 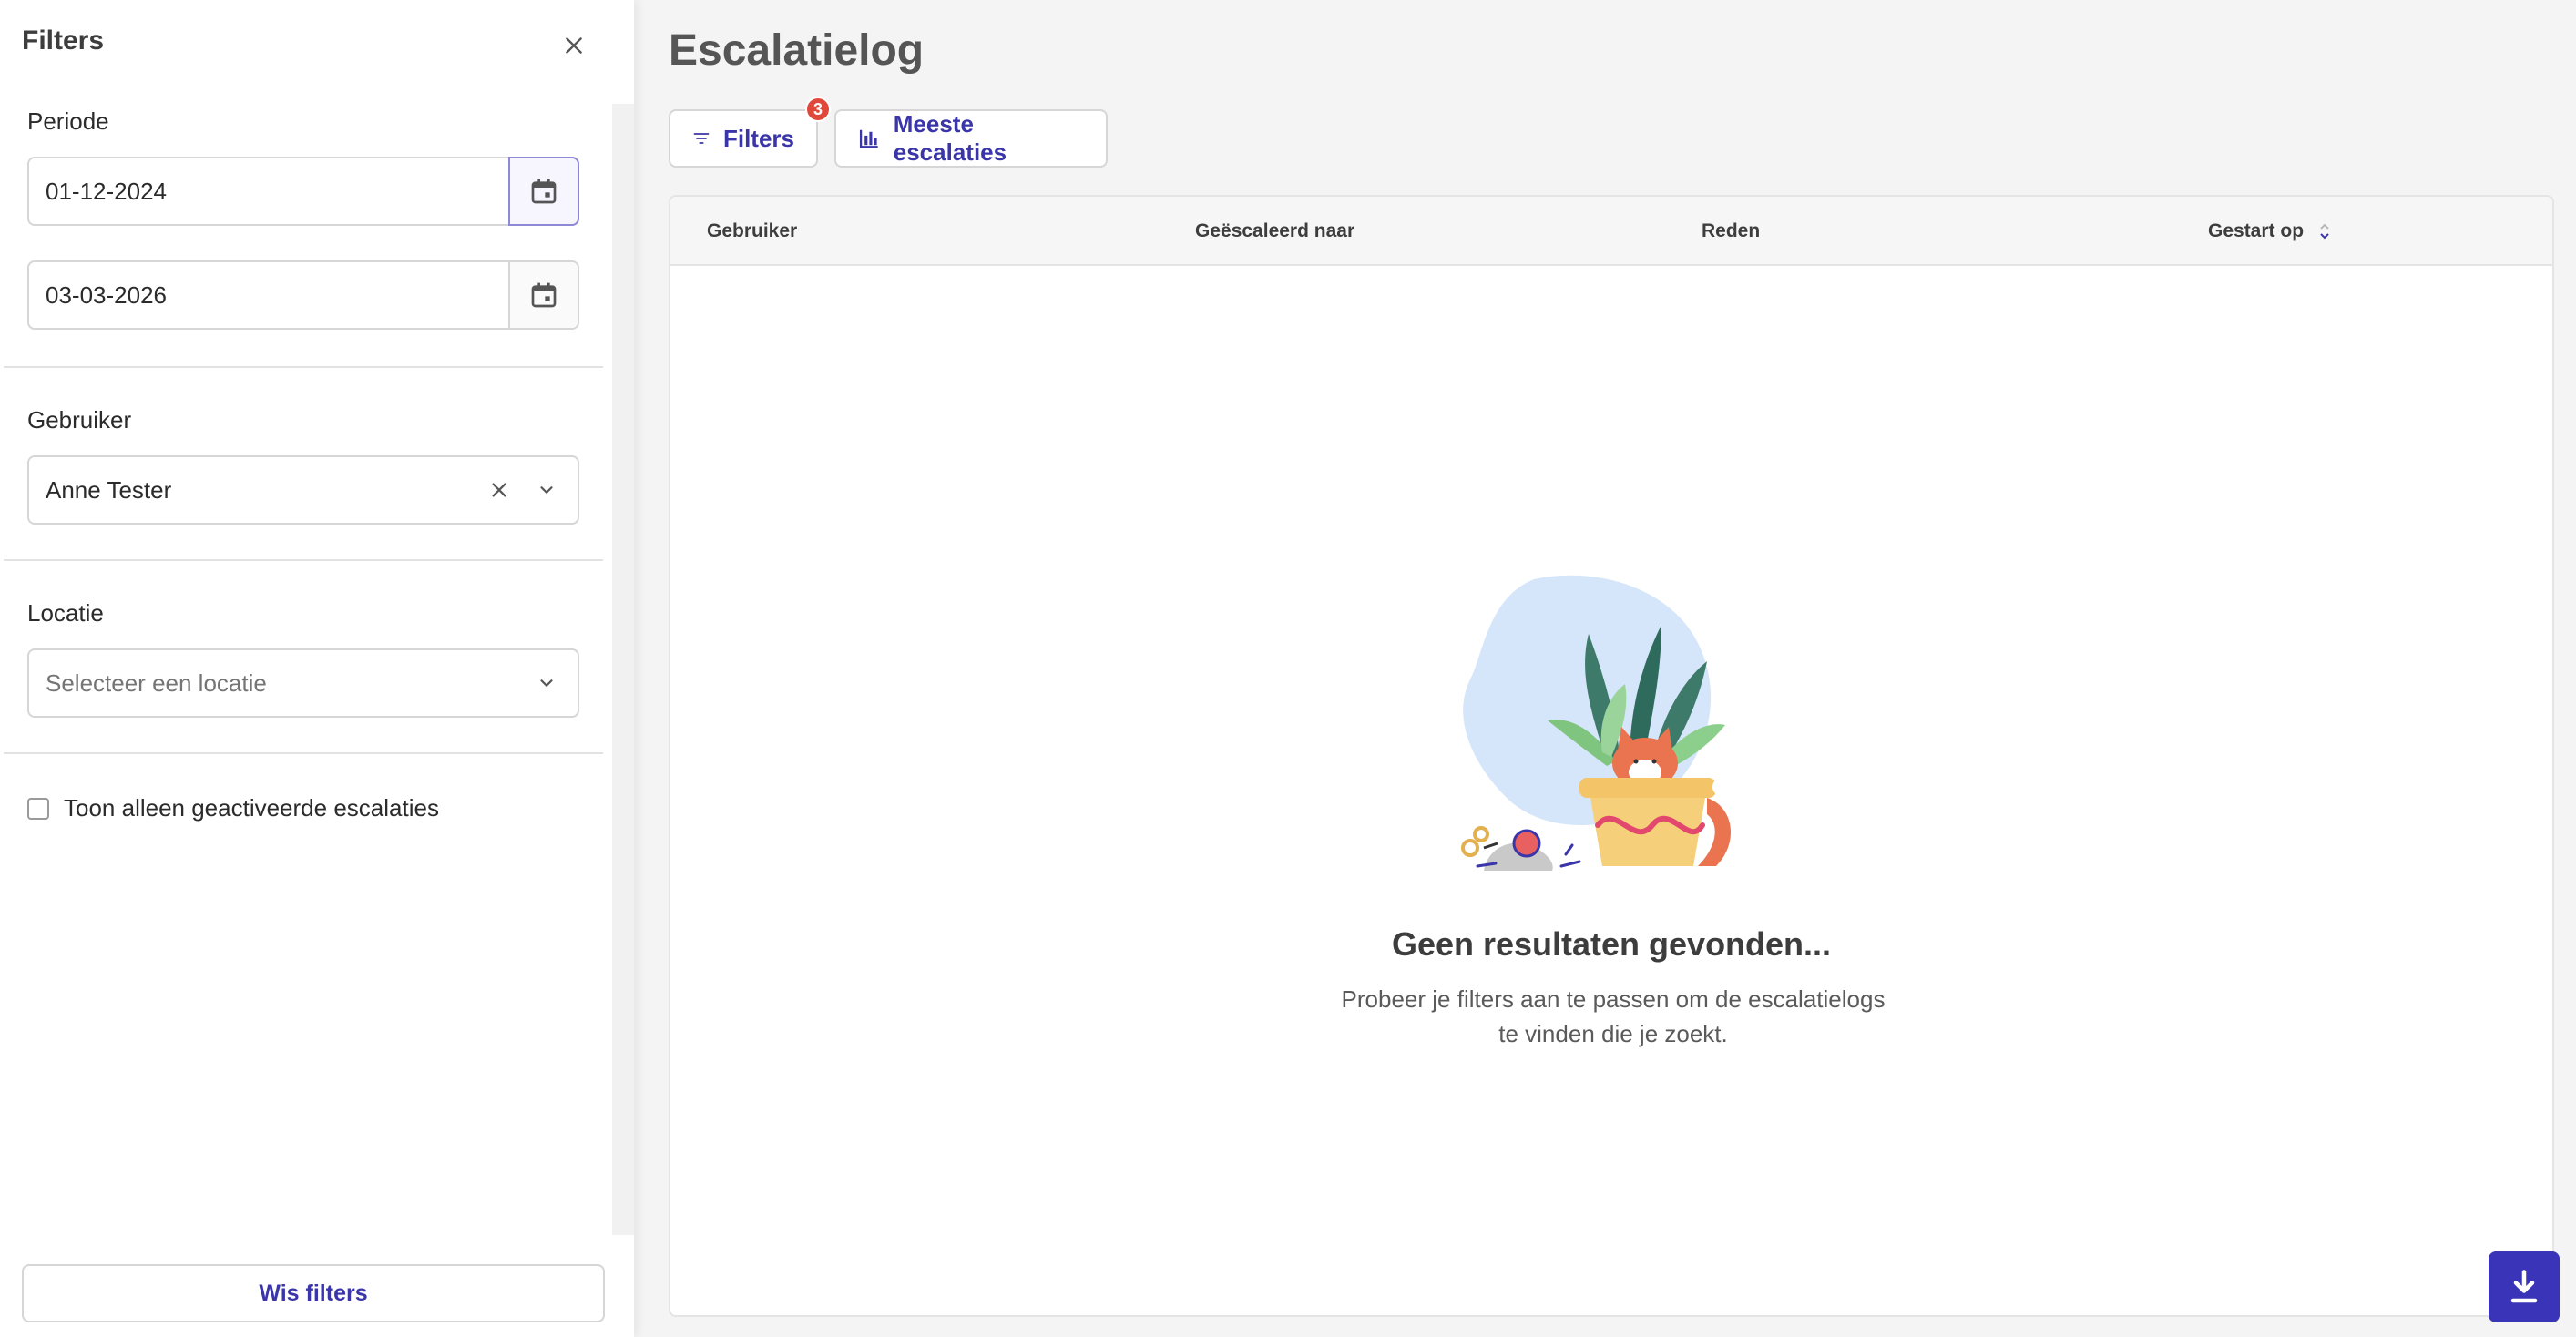 I want to click on start-date-input, so click(x=268, y=191).